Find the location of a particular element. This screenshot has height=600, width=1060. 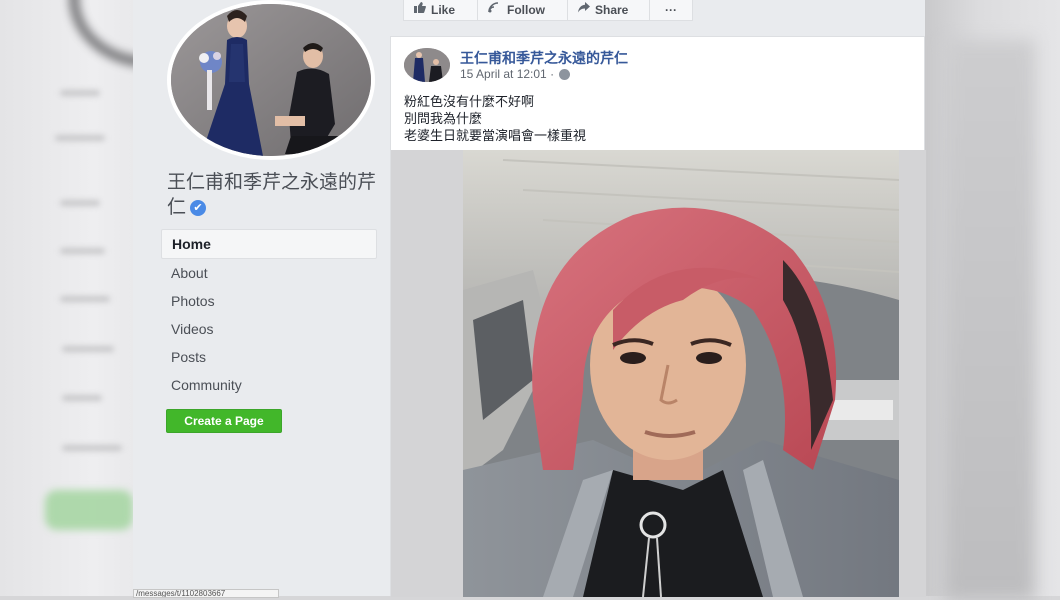

page-title: 王仁甫和季芹之永遠的芹仁 ✔ is located at coordinates (274, 195).